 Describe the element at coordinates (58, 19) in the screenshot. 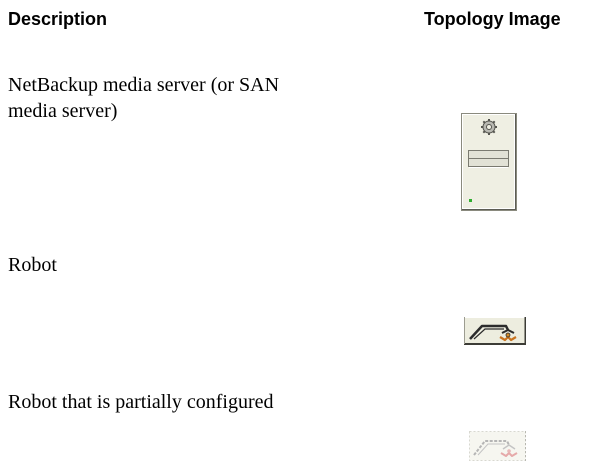

I see `table-header-description: Description` at that location.